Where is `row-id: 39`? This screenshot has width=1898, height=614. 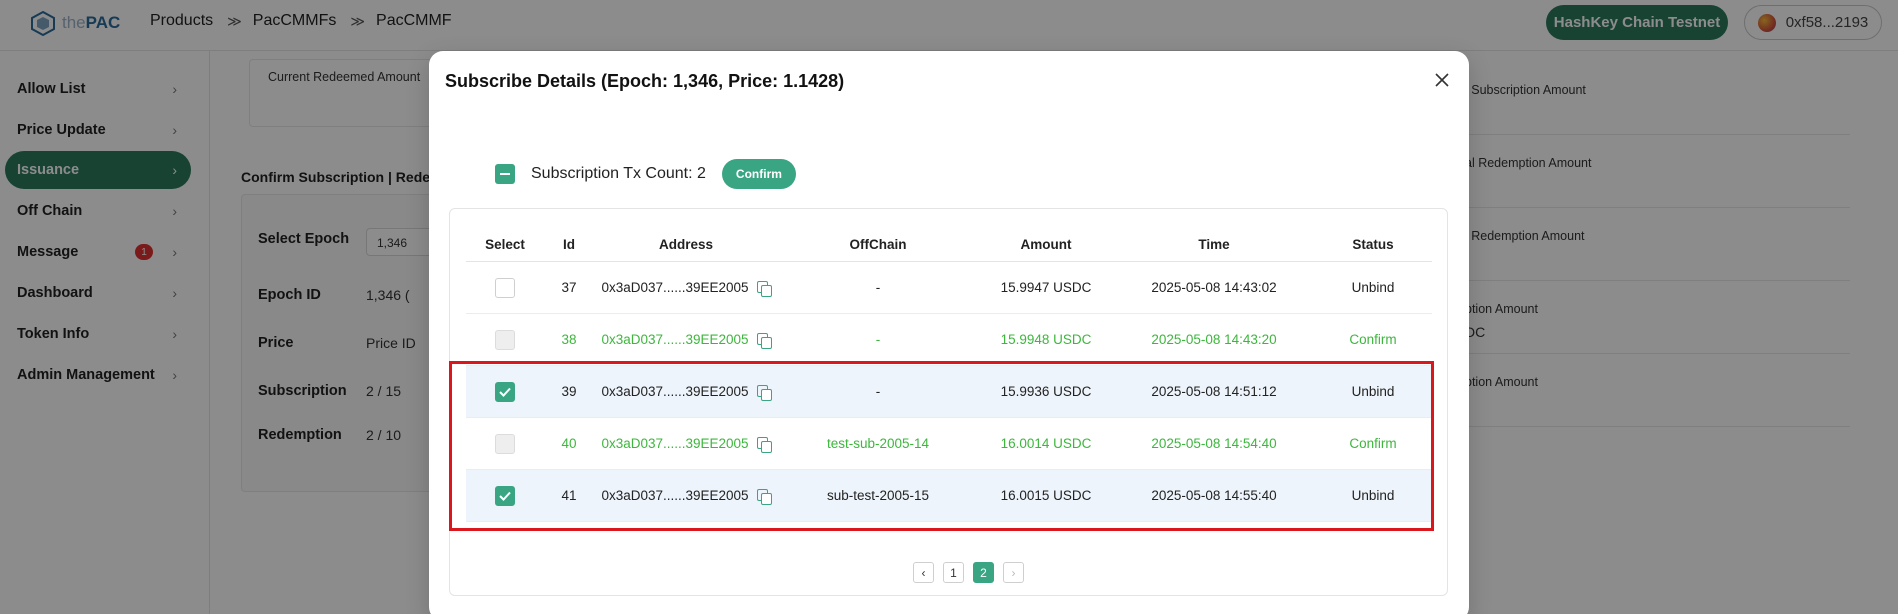
row-id: 39 is located at coordinates (569, 391).